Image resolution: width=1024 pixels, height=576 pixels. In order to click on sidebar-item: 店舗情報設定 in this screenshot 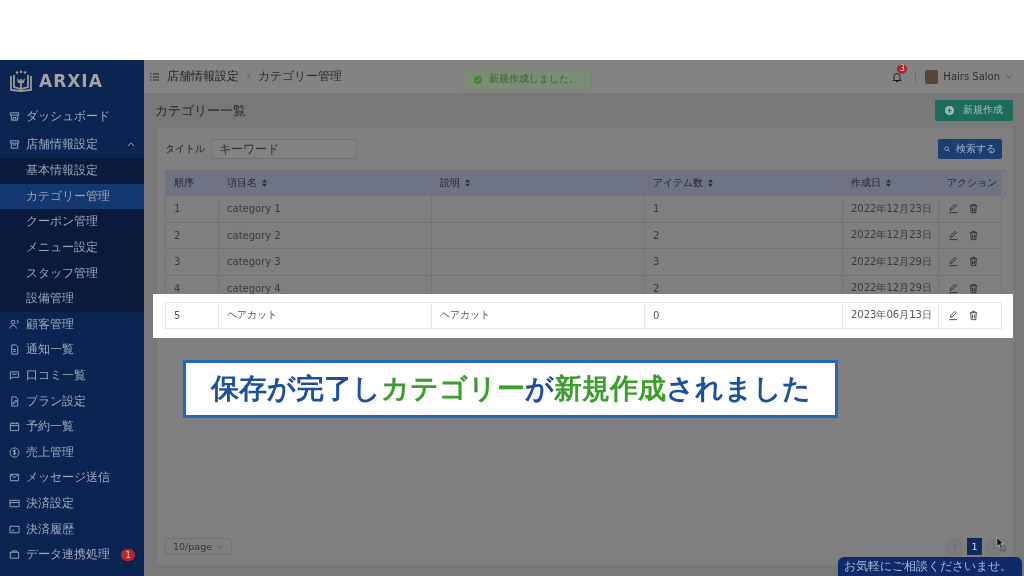, I will do `click(72, 144)`.